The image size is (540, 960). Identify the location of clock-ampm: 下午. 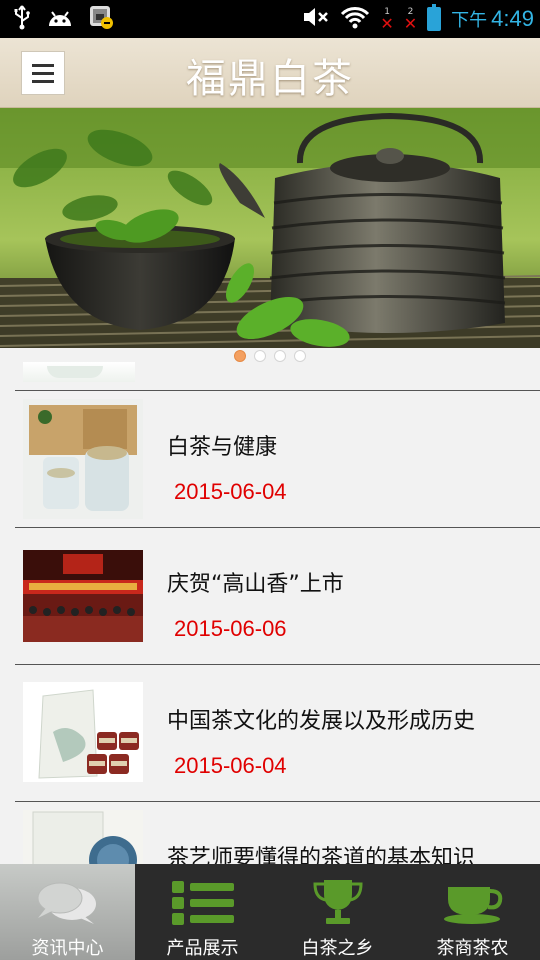
(469, 20).